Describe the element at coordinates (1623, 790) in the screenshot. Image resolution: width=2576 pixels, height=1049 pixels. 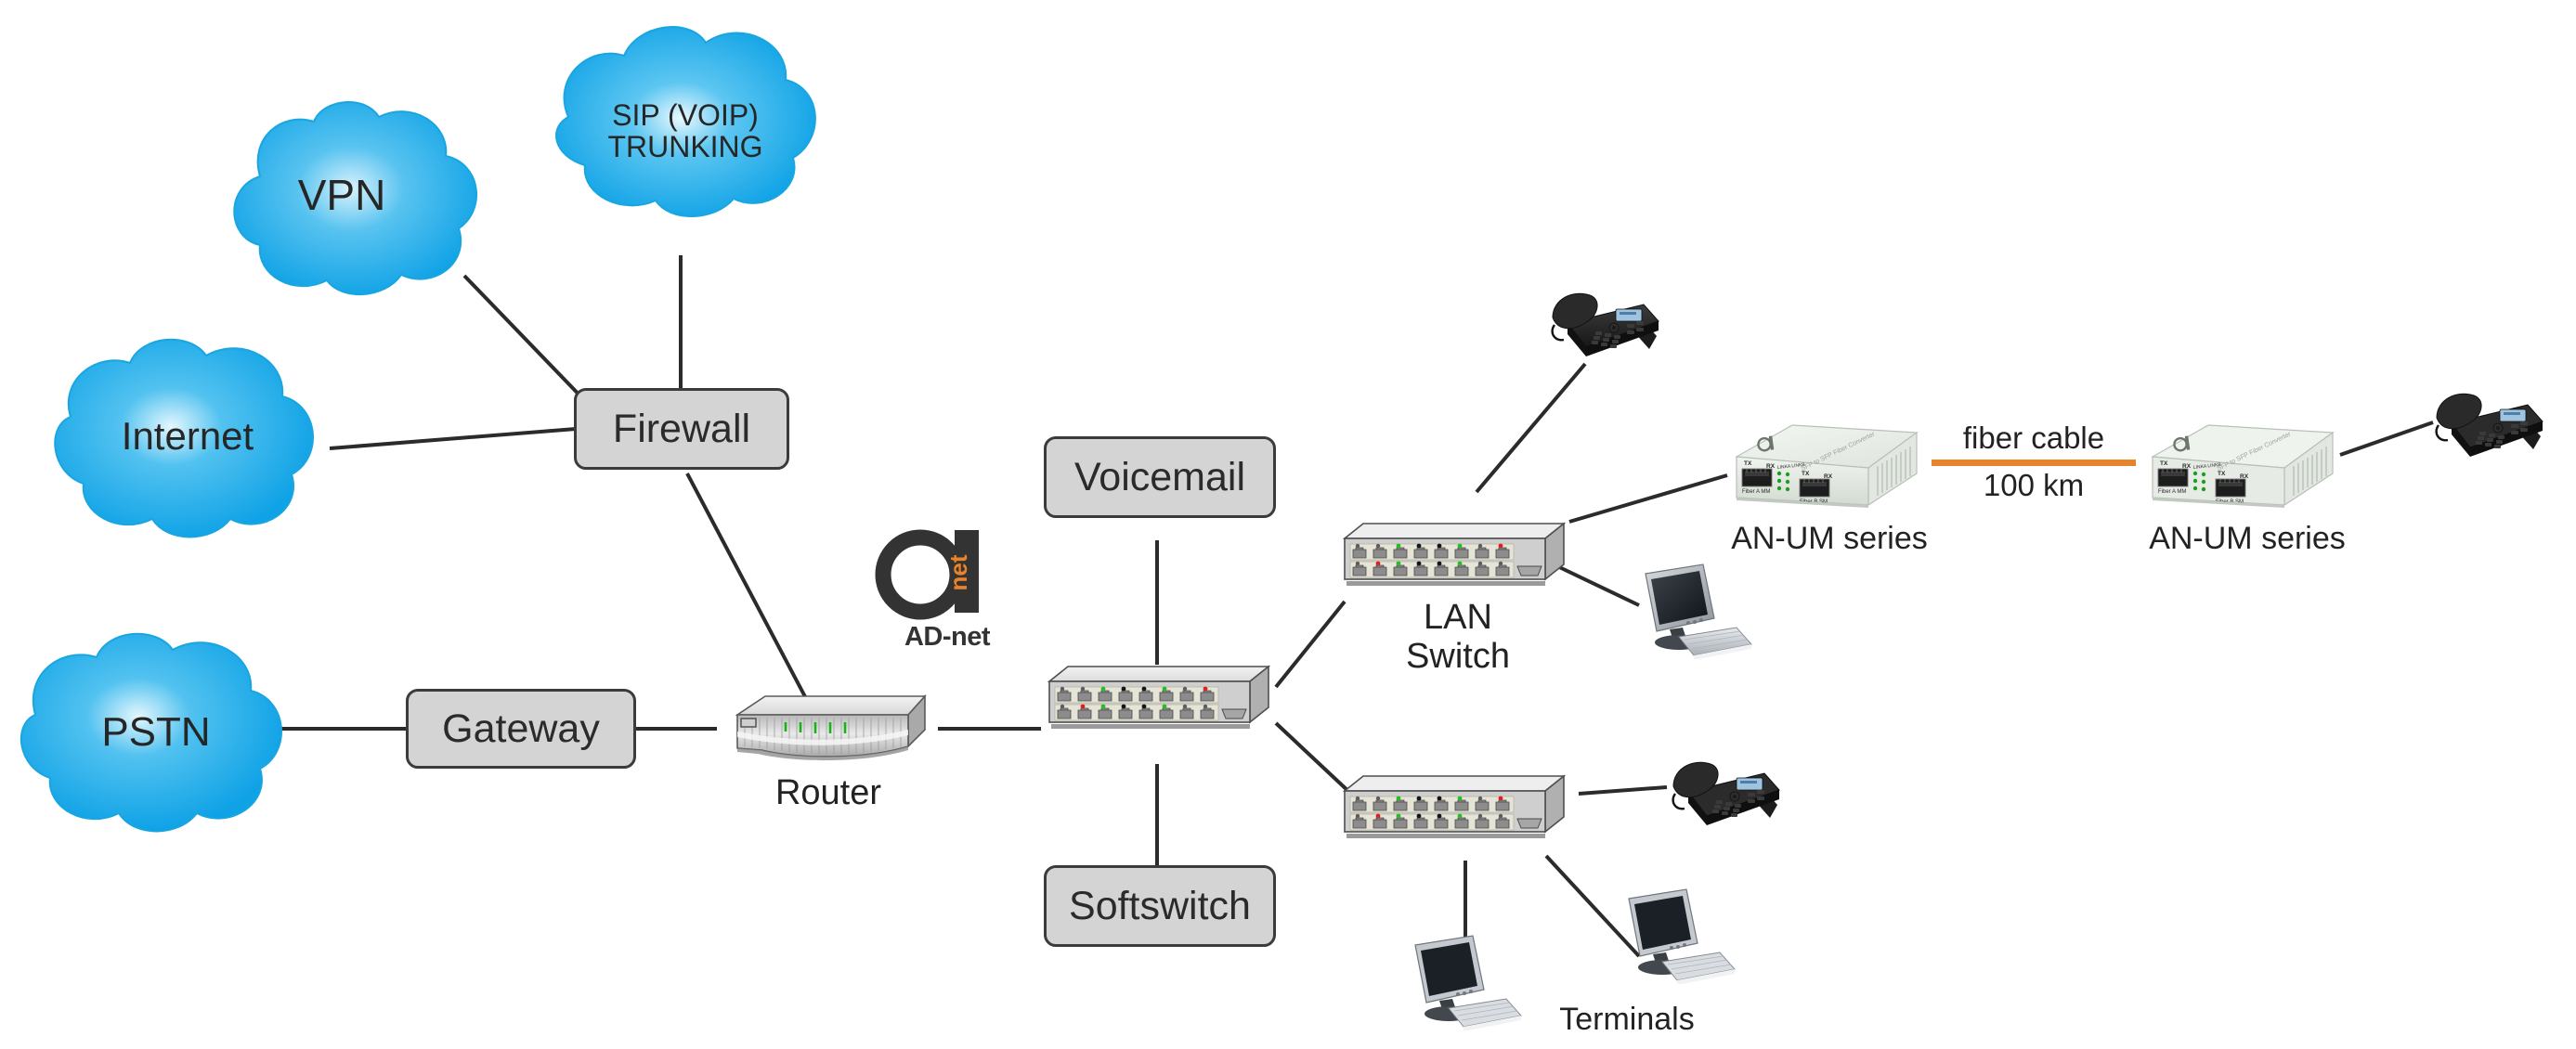
I see `link-lanswitch-lower-ipphone` at that location.